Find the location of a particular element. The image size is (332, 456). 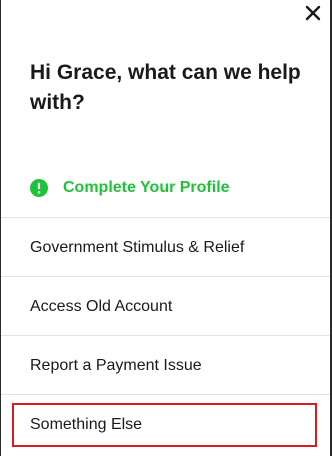

close-icon is located at coordinates (313, 13).